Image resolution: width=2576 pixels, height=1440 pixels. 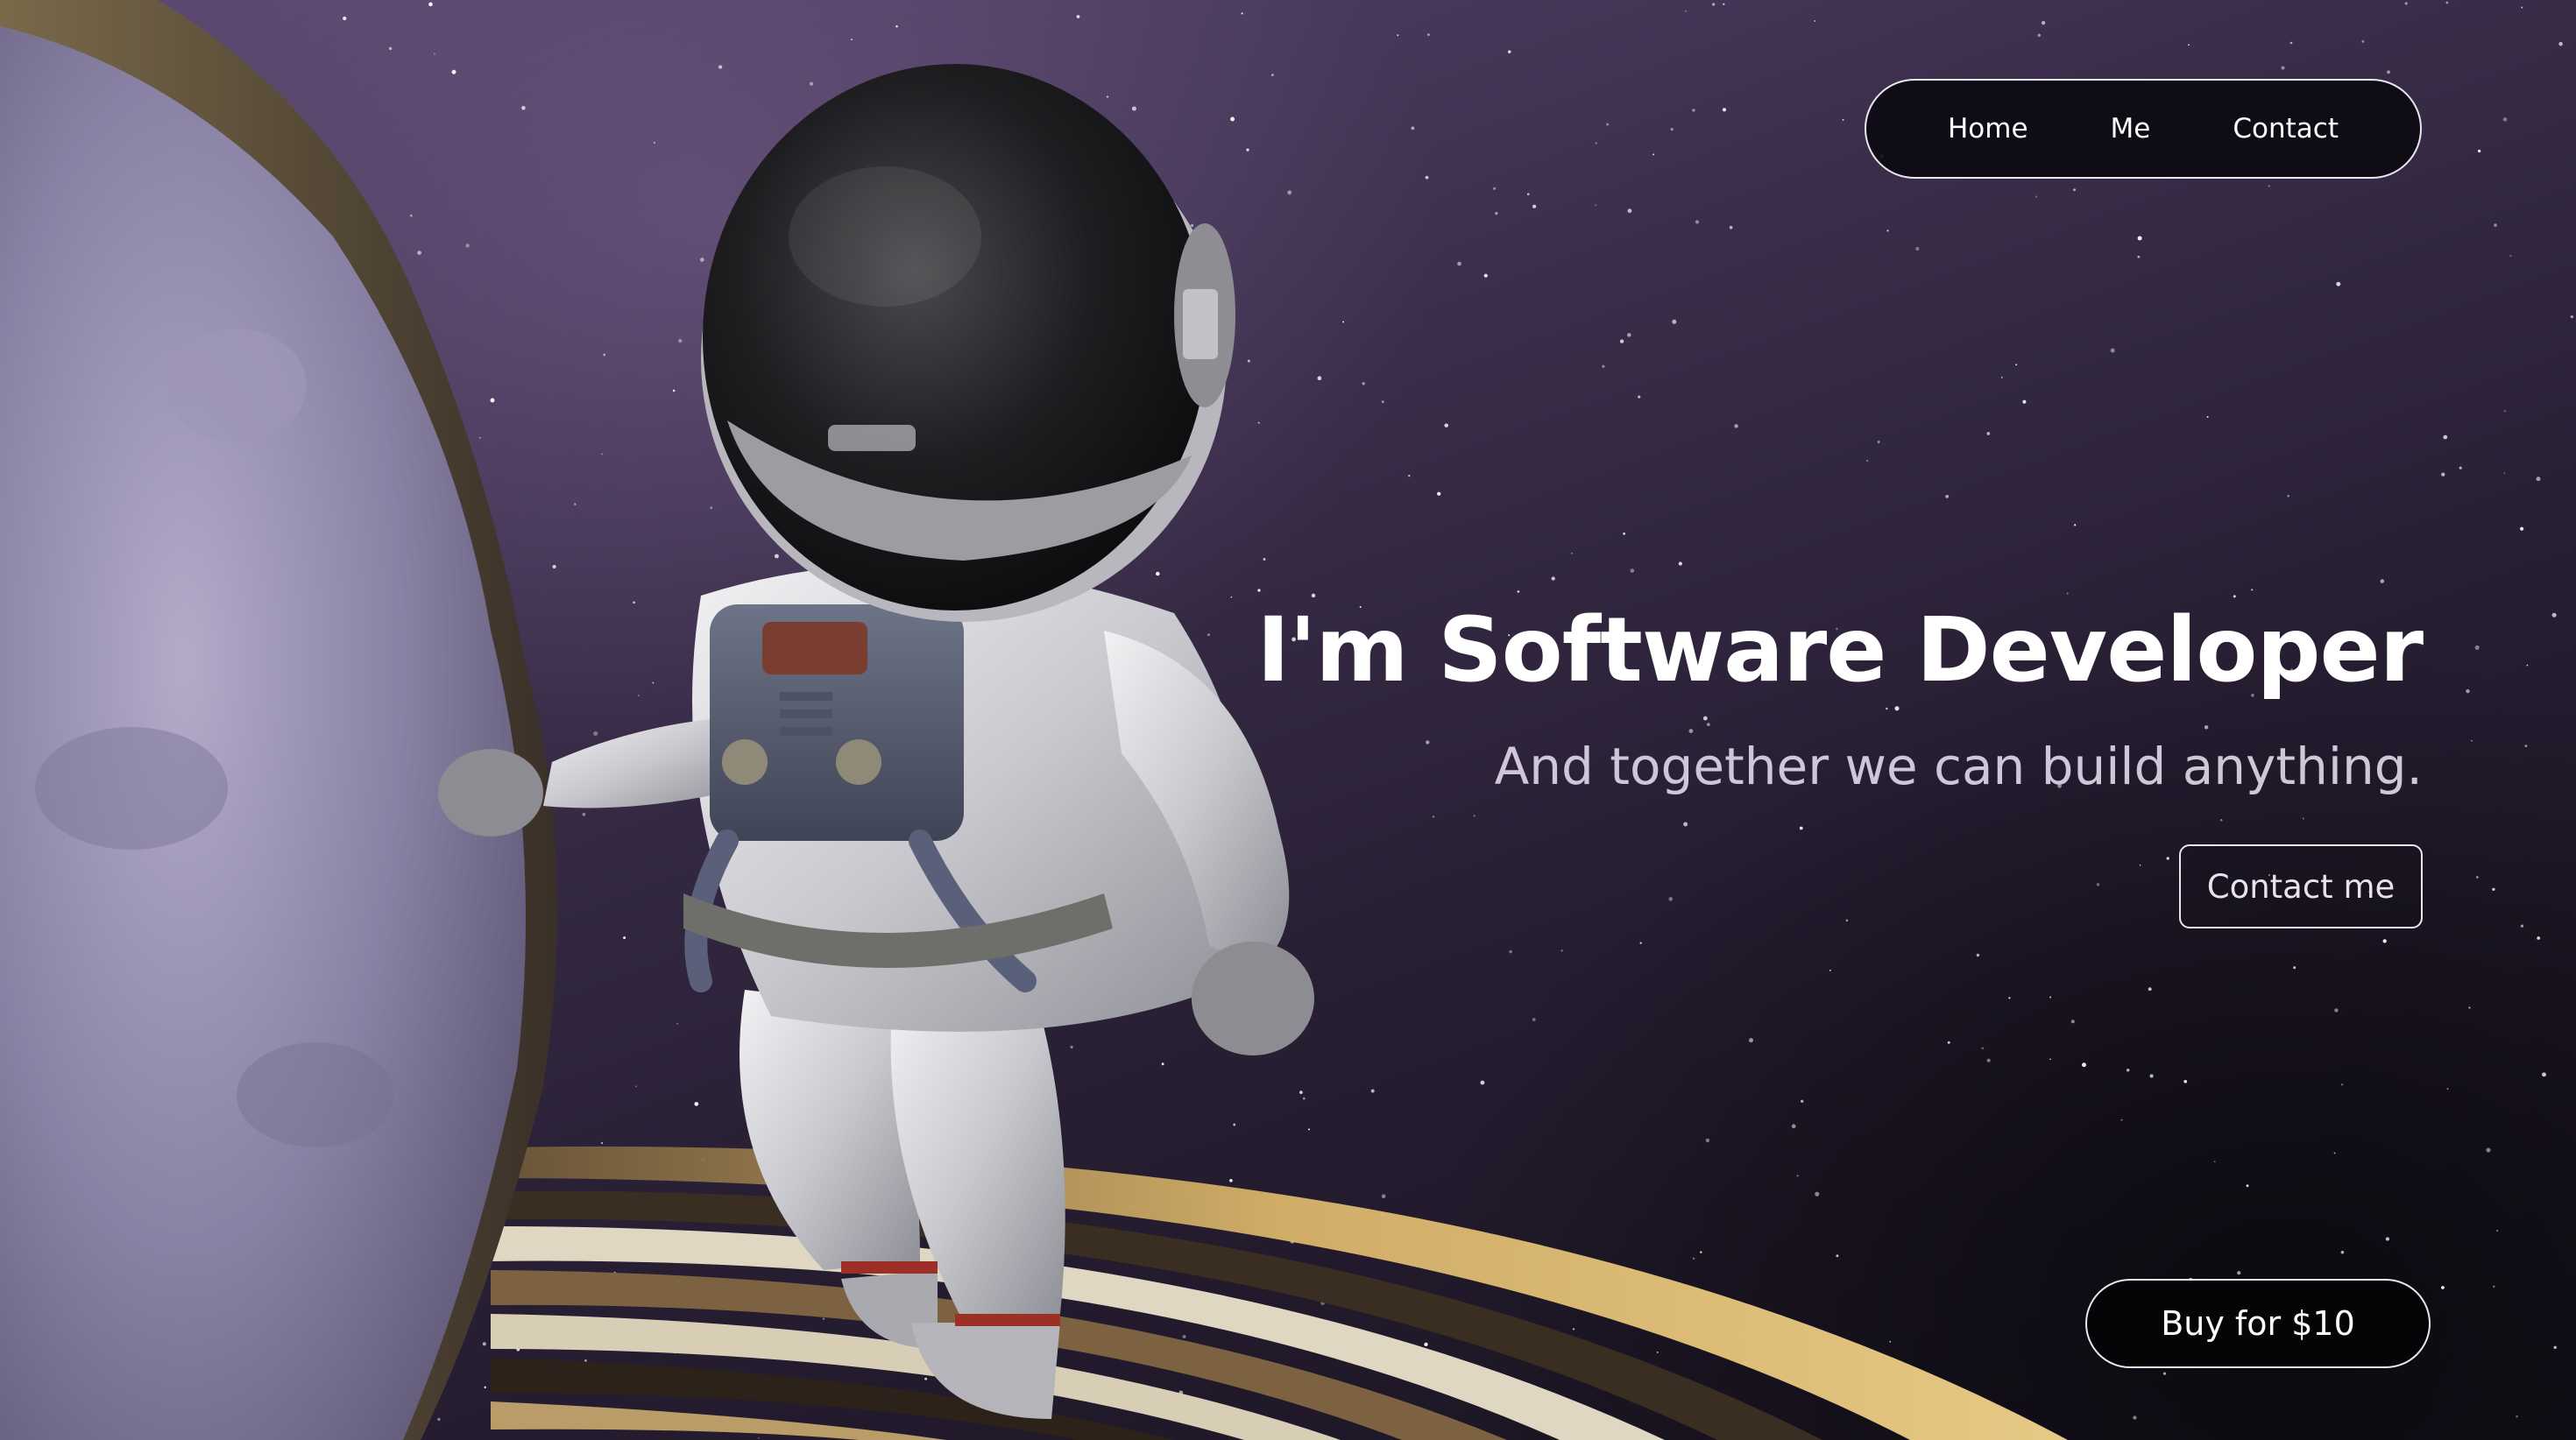 I want to click on nav-link-me: Me, so click(x=2131, y=129).